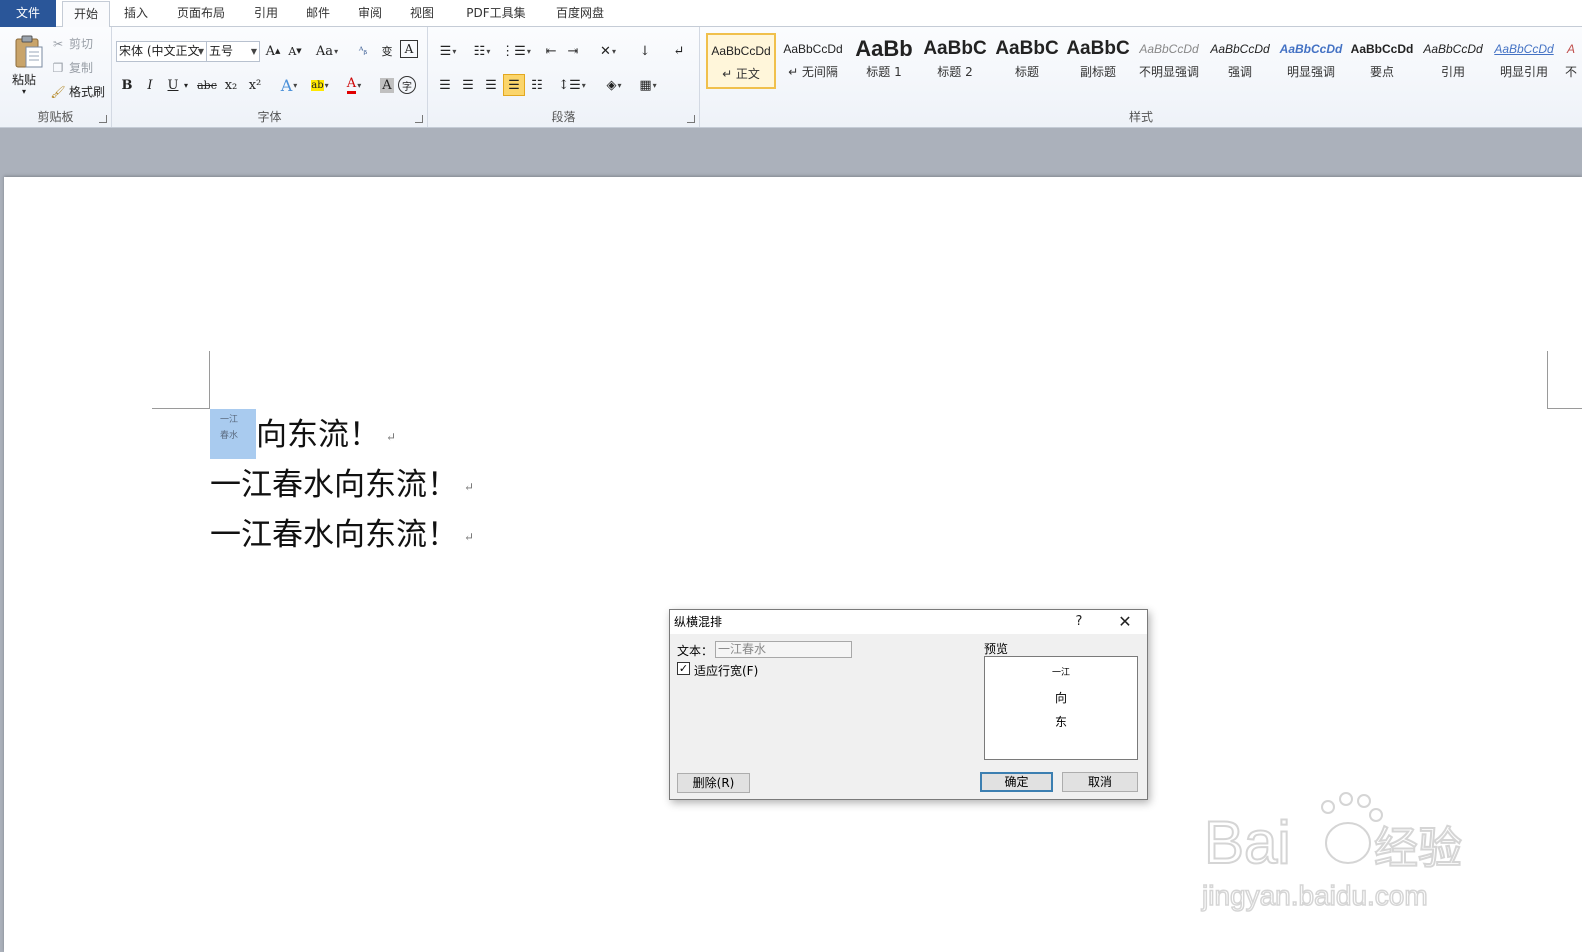  Describe the element at coordinates (1382, 61) in the screenshot. I see `style-strong: AaBbCcDd 要点` at that location.